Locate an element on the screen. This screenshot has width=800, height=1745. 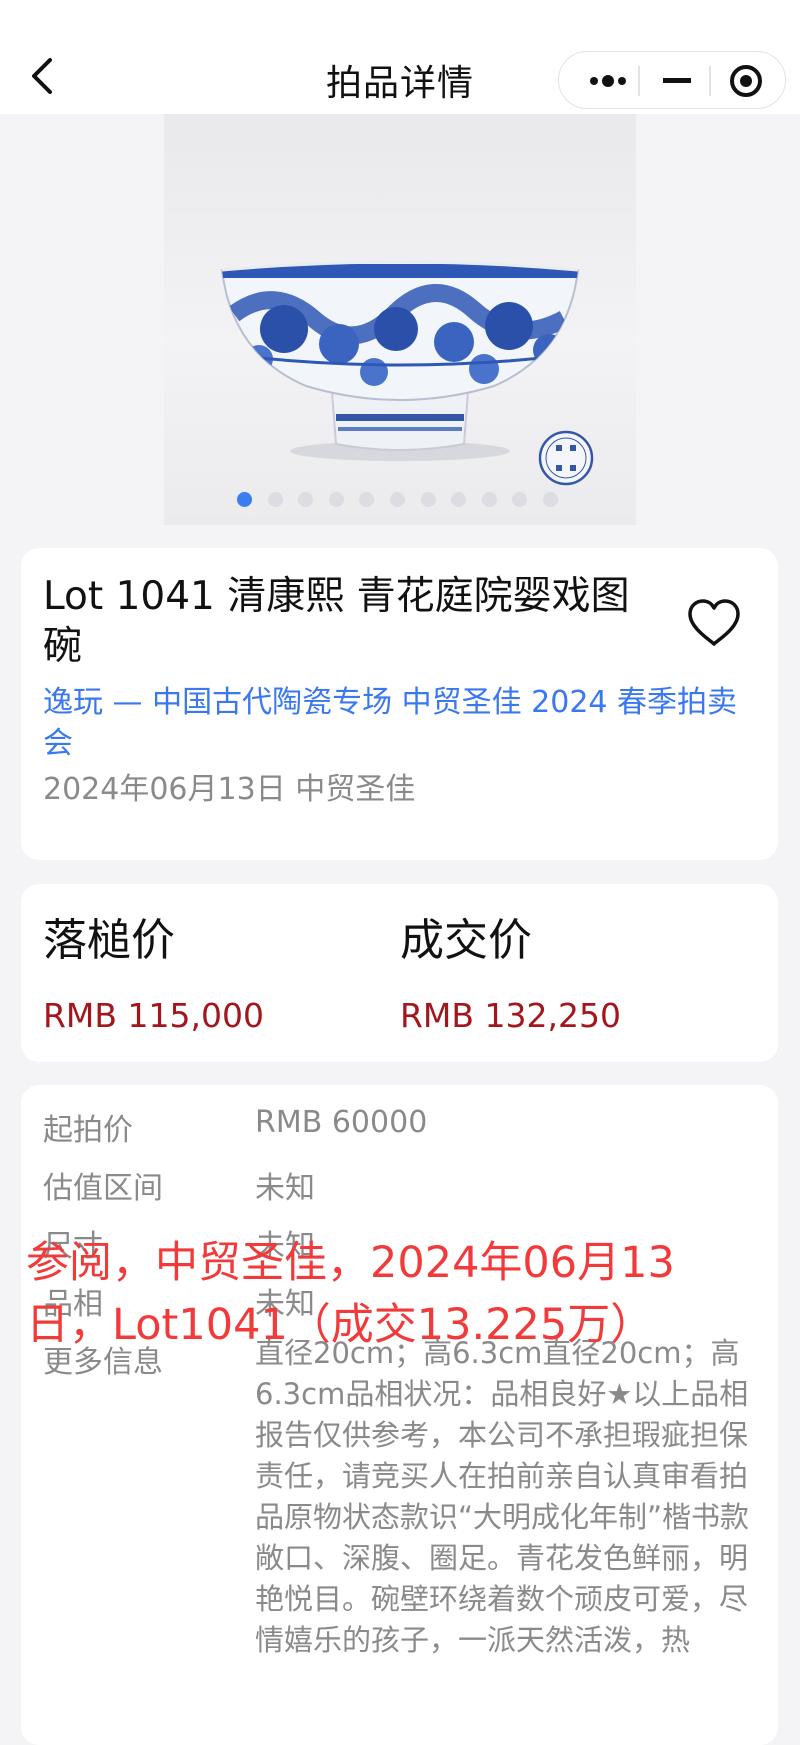
target-circle-icon is located at coordinates (746, 81).